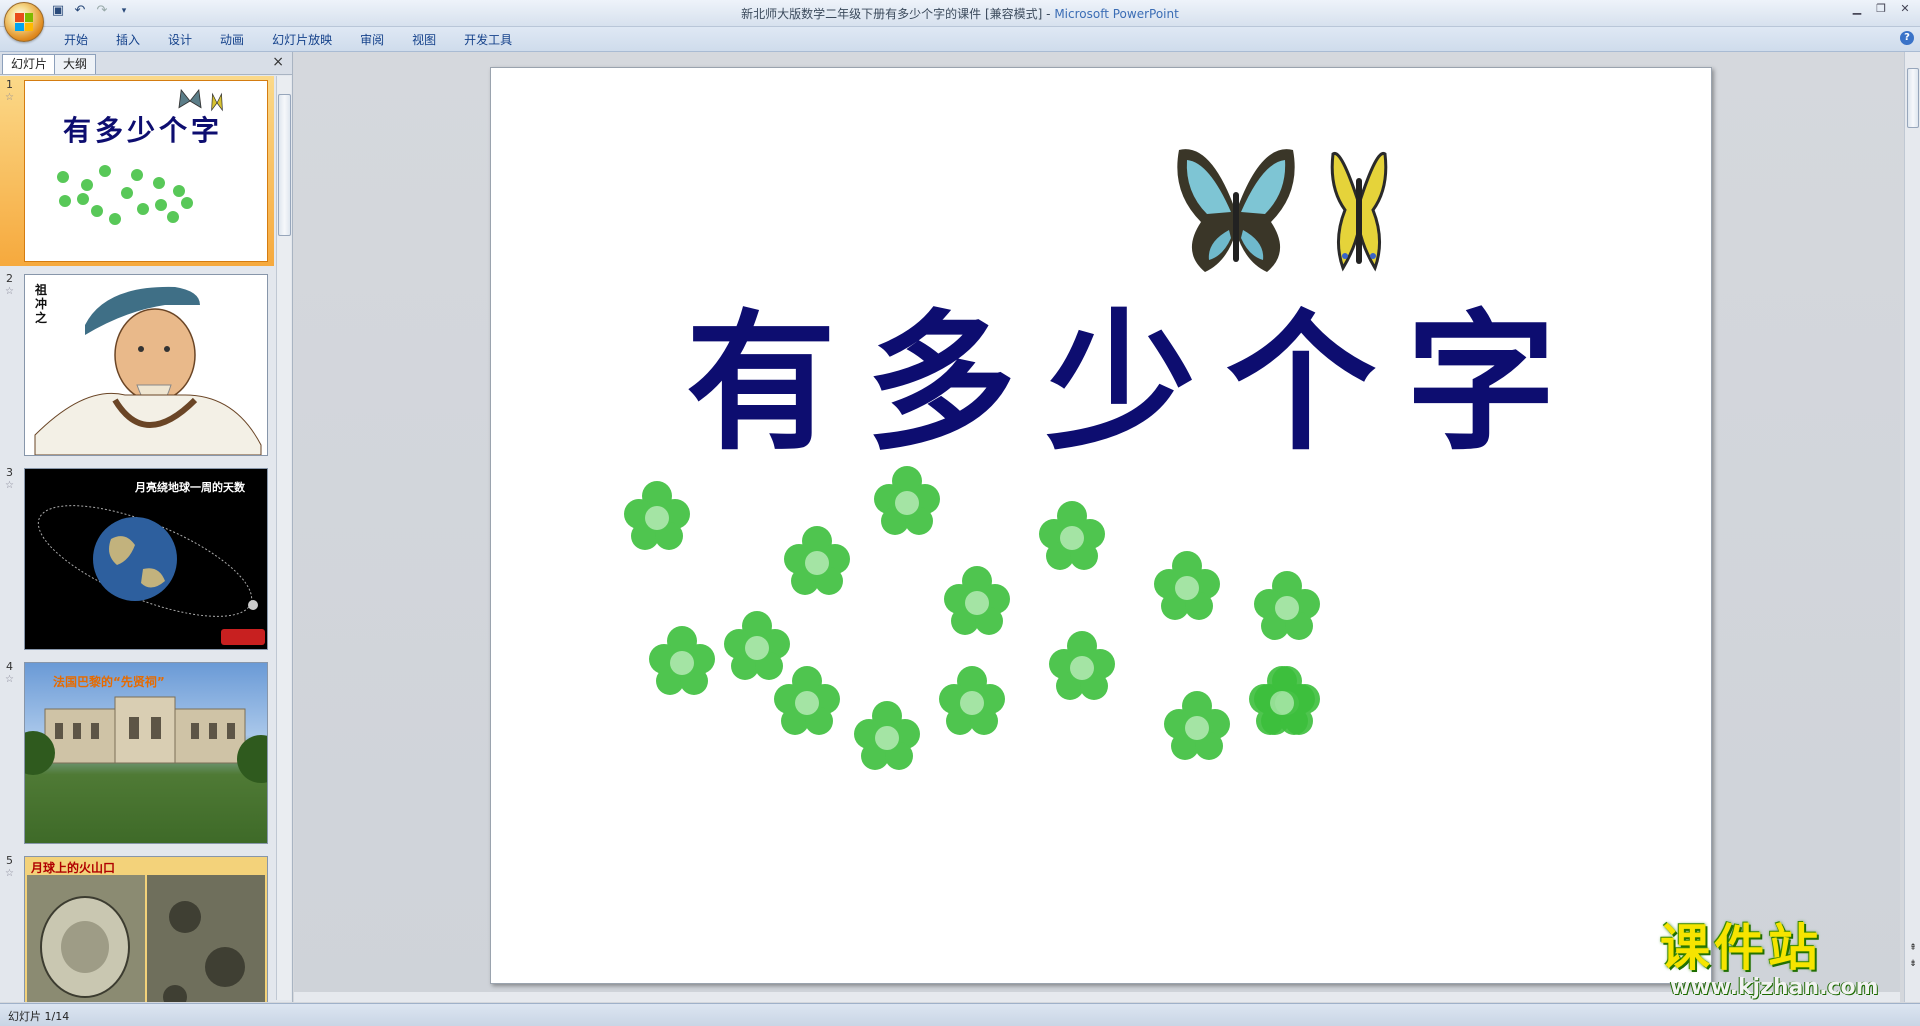  I want to click on earth-moon-illustration, so click(151, 575).